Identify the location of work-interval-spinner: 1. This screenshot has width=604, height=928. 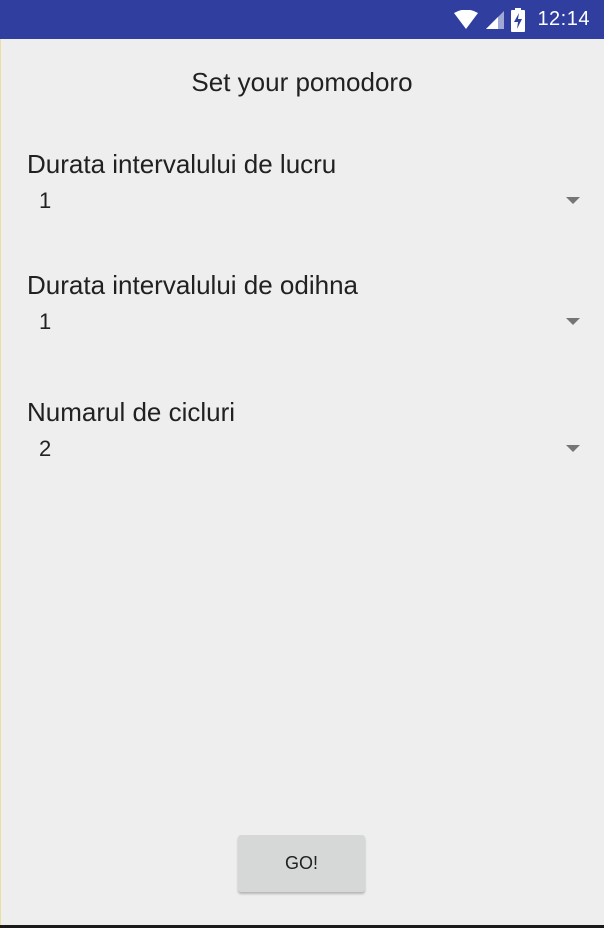
(303, 202).